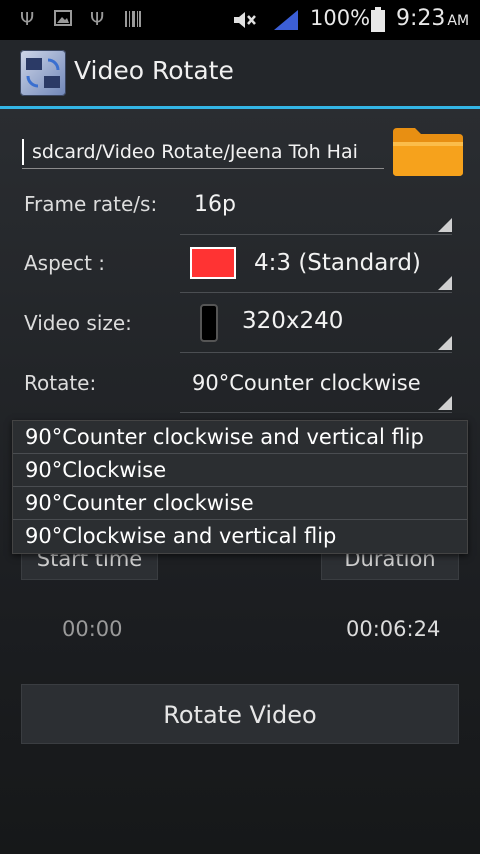 The image size is (480, 854). What do you see at coordinates (63, 20) in the screenshot?
I see `image-icon` at bounding box center [63, 20].